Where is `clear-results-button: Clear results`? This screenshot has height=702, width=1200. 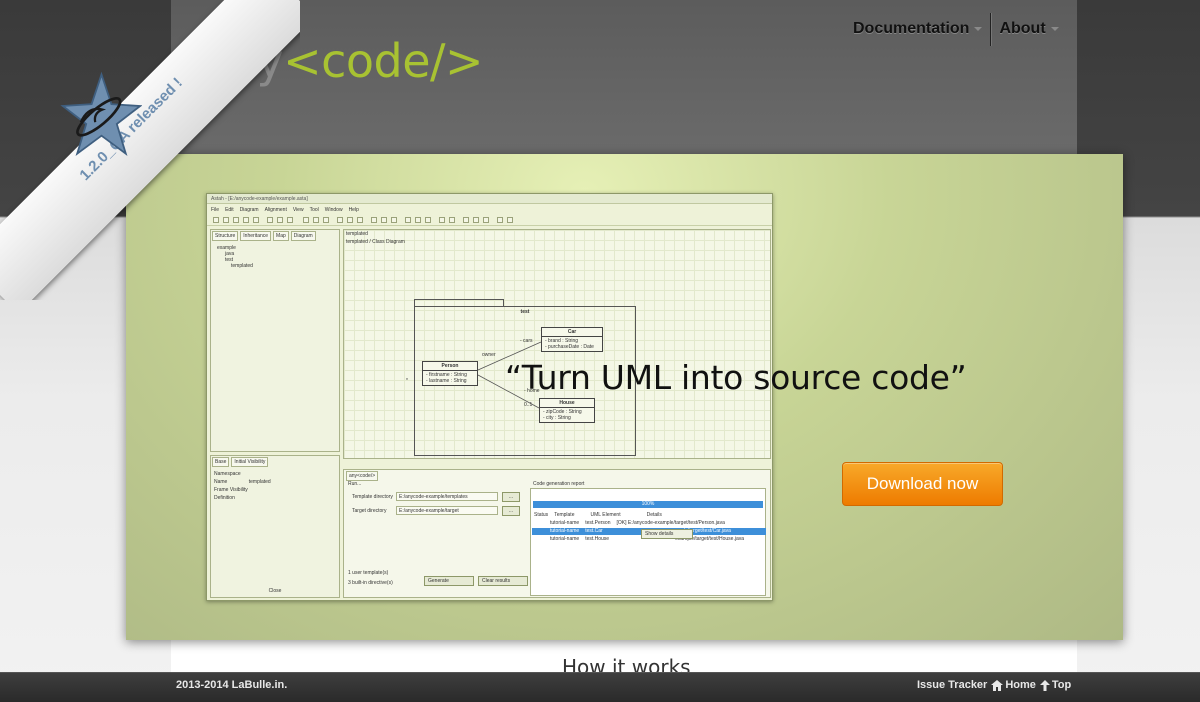 clear-results-button: Clear results is located at coordinates (503, 581).